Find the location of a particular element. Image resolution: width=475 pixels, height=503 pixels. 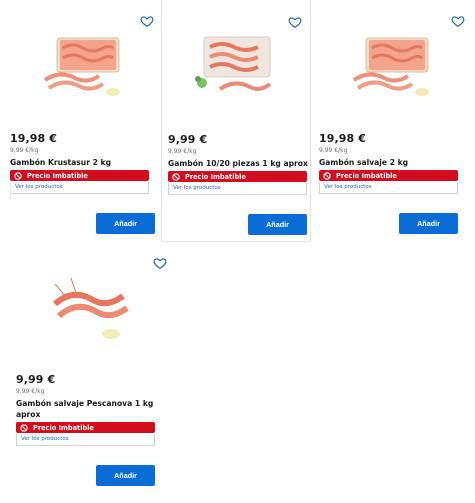

product-name: Gambón 10/20 piezas 1 kg aprox is located at coordinates (238, 163).